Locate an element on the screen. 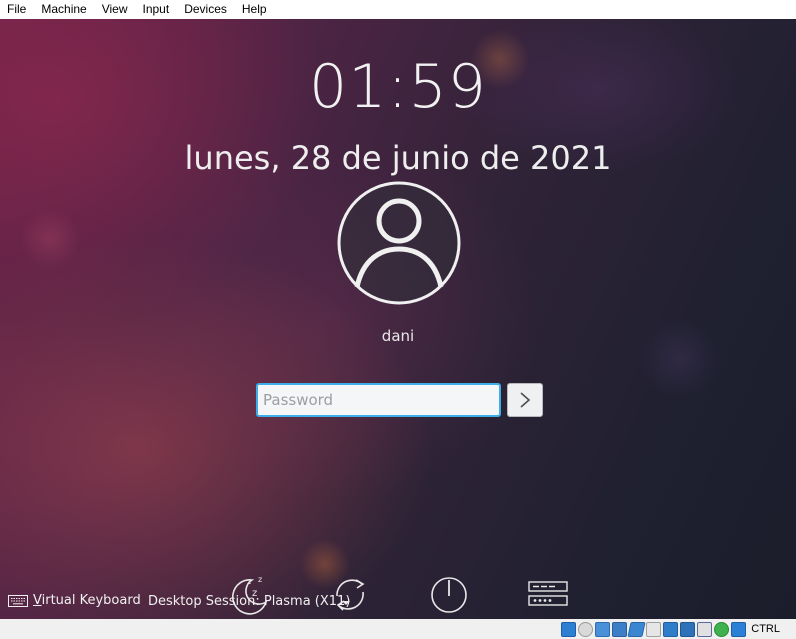 This screenshot has width=796, height=639. menu-file: File is located at coordinates (17, 9).